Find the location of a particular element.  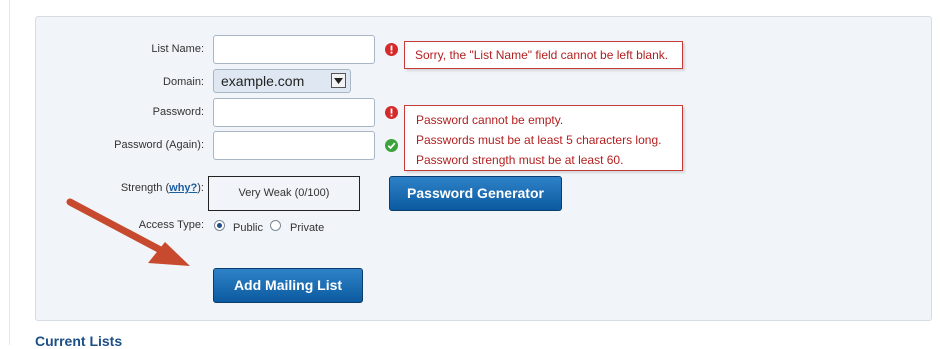

password-error-3: Password strength must be at least 60. is located at coordinates (520, 160).